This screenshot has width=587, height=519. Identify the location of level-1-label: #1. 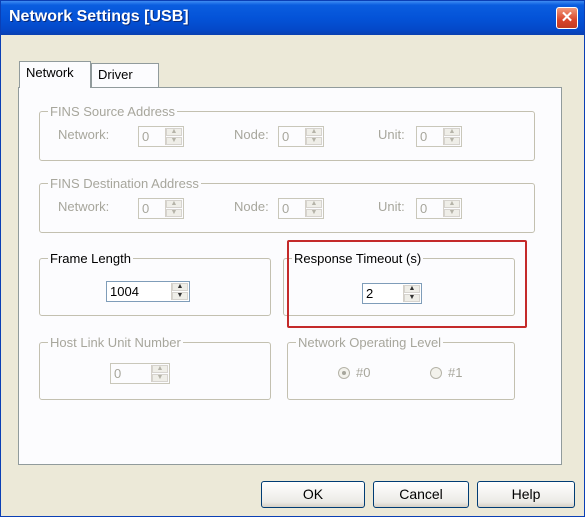
(455, 372).